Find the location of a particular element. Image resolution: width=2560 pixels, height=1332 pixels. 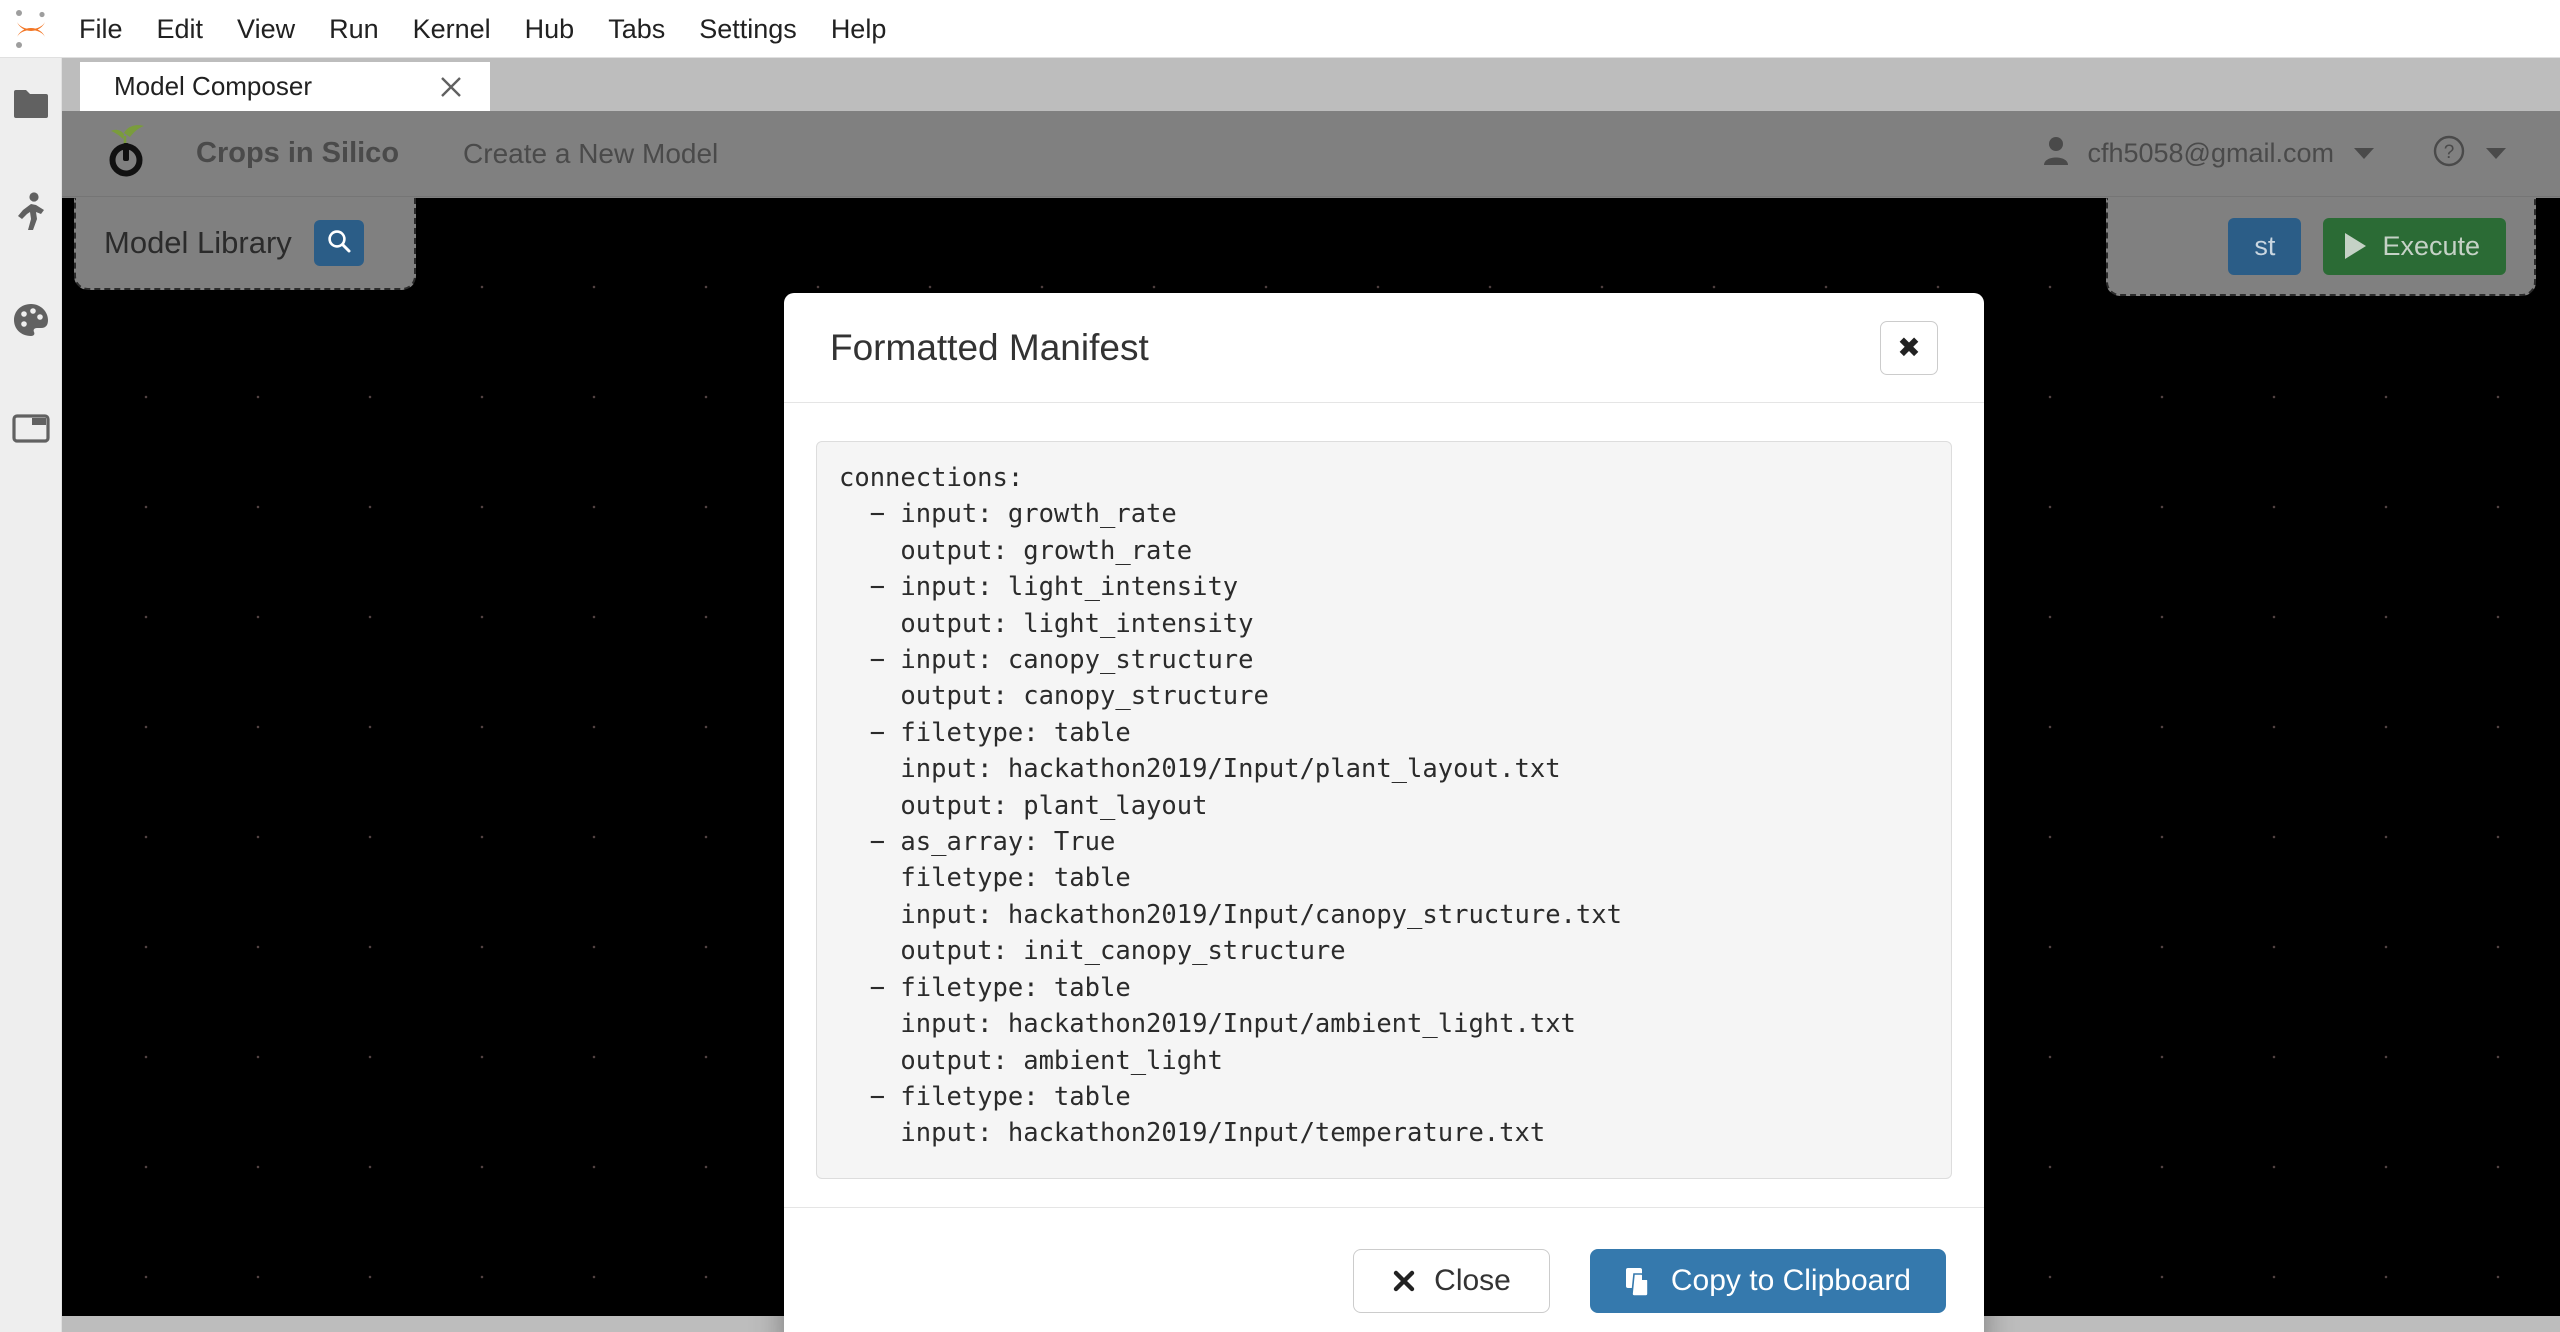

dialog-header: Formatted Manifest ✖ is located at coordinates (1384, 348).